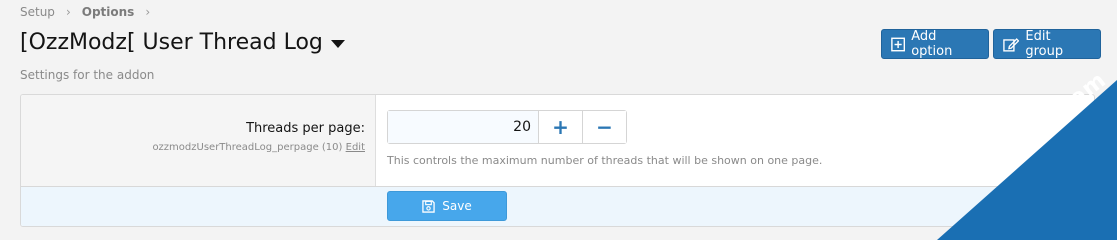 The image size is (1117, 240). Describe the element at coordinates (932, 44) in the screenshot. I see `add-option-label: Add option` at that location.